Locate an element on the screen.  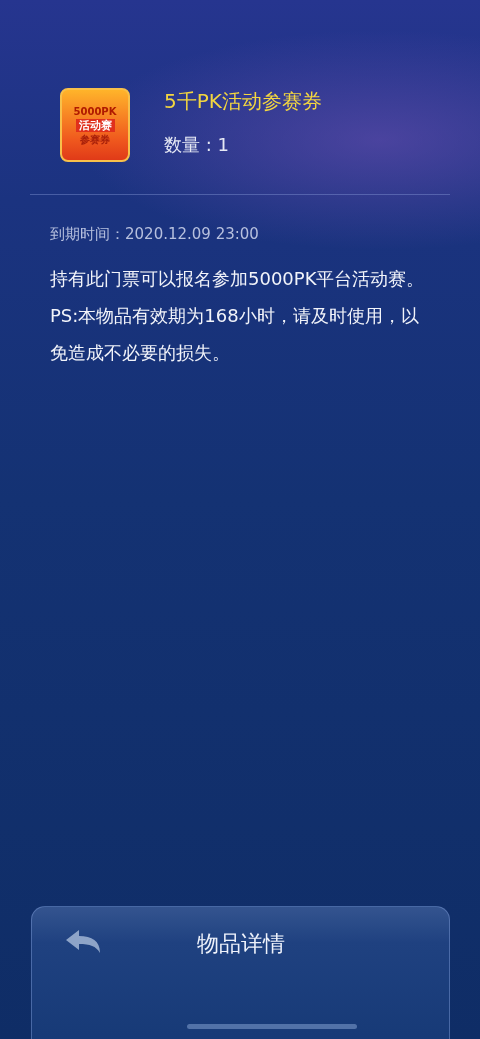
item-title: 5千PK活动参赛券 is located at coordinates (243, 101).